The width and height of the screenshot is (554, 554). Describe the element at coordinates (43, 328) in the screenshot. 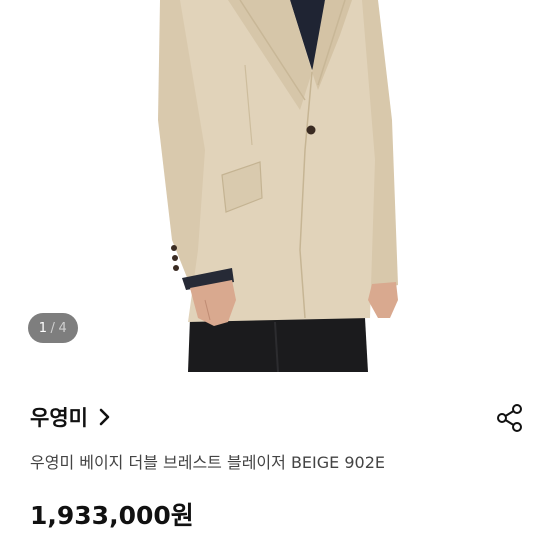

I see `current-page: 1` at that location.